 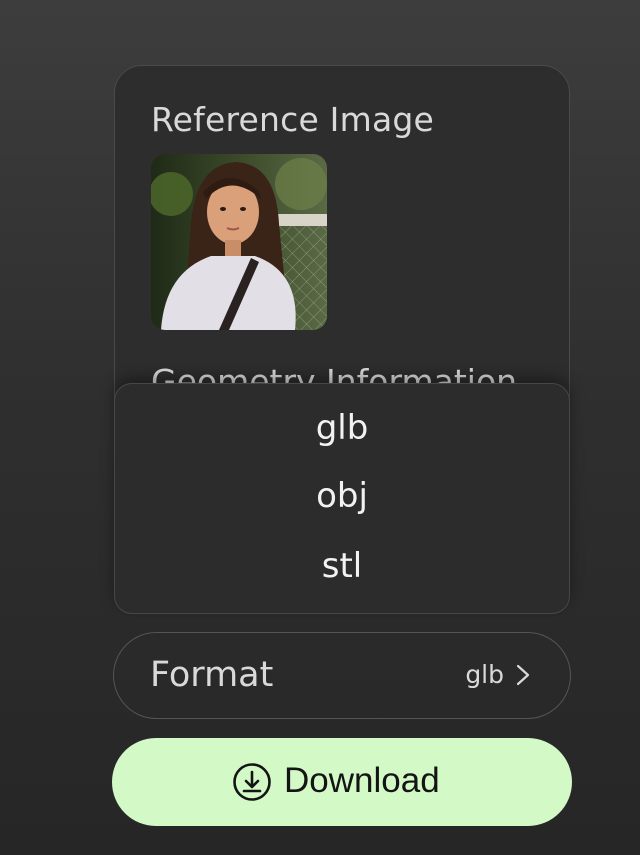 I want to click on download-button: Download, so click(x=342, y=782).